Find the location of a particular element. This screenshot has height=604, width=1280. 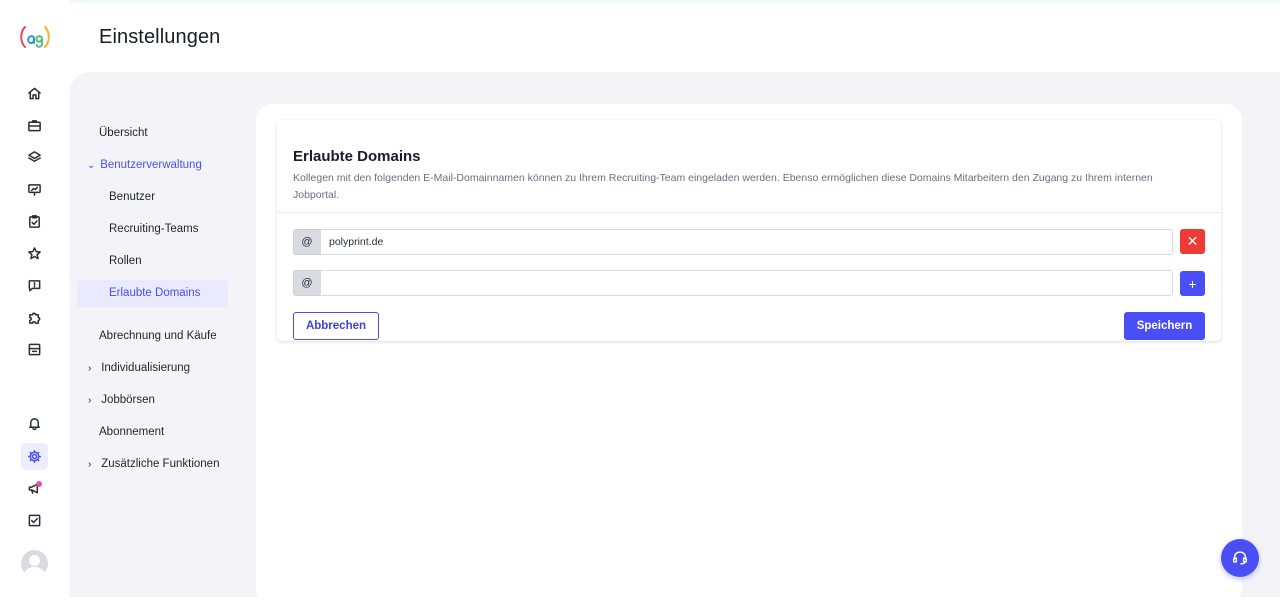

avatar is located at coordinates (34, 563).